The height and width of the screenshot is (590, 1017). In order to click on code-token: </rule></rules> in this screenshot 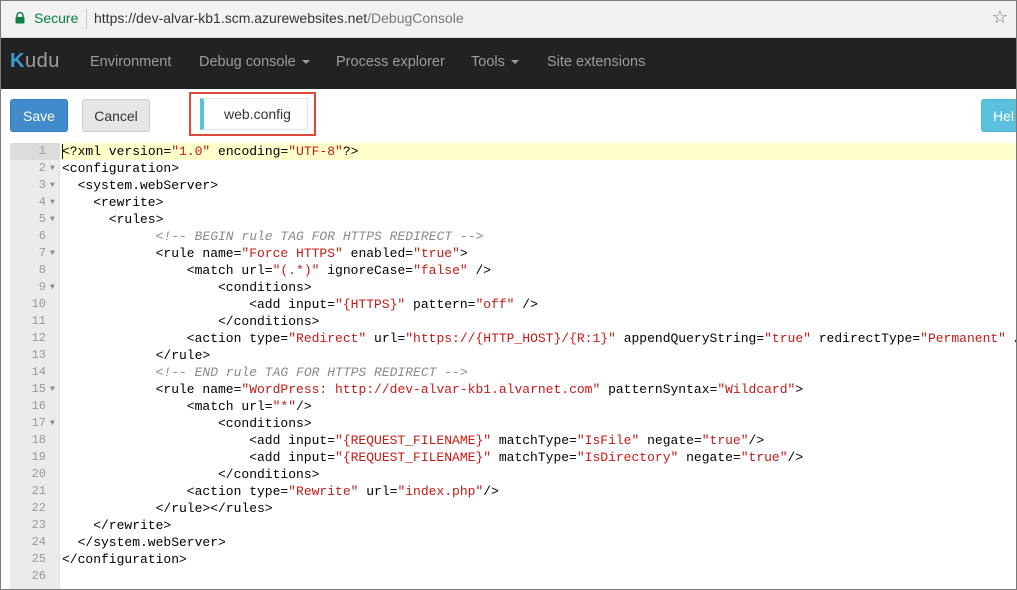, I will do `click(214, 508)`.